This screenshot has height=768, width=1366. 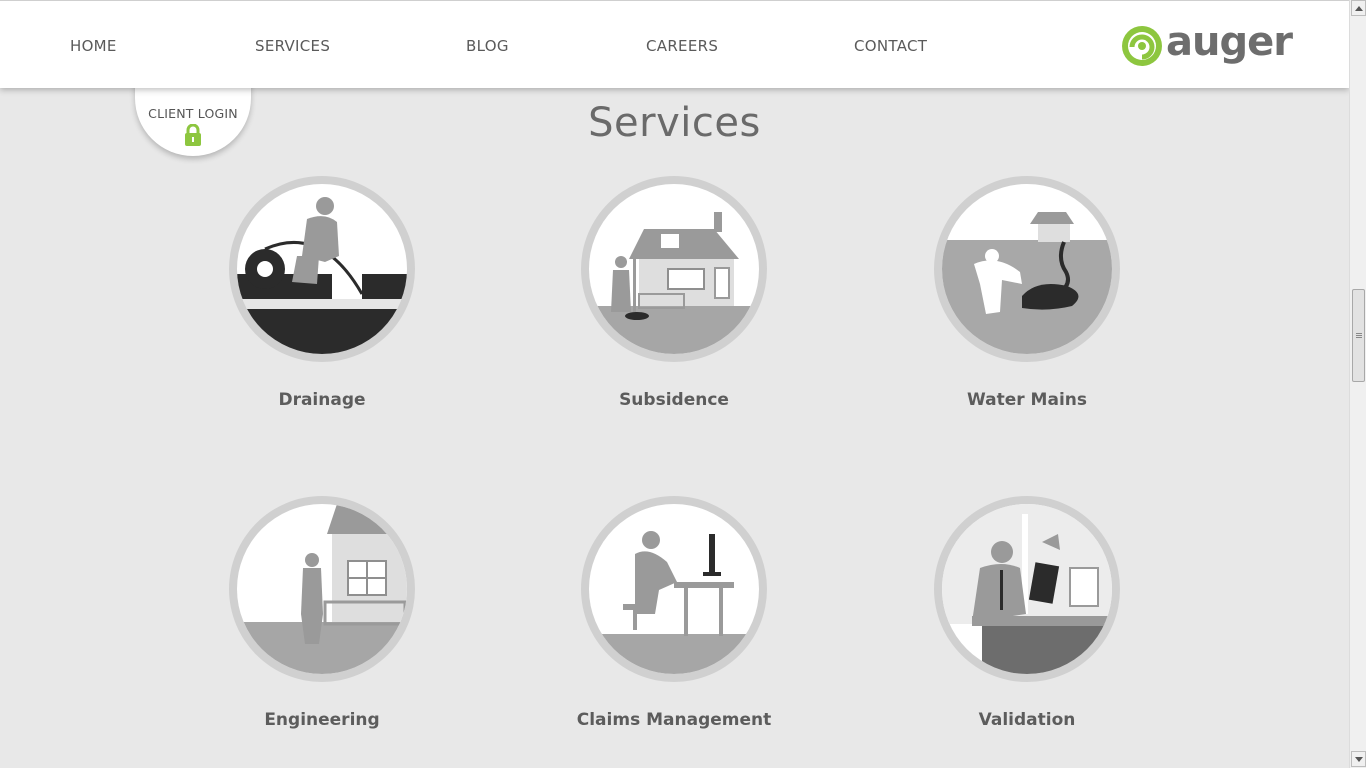 I want to click on arrow-up-icon, so click(x=1359, y=8).